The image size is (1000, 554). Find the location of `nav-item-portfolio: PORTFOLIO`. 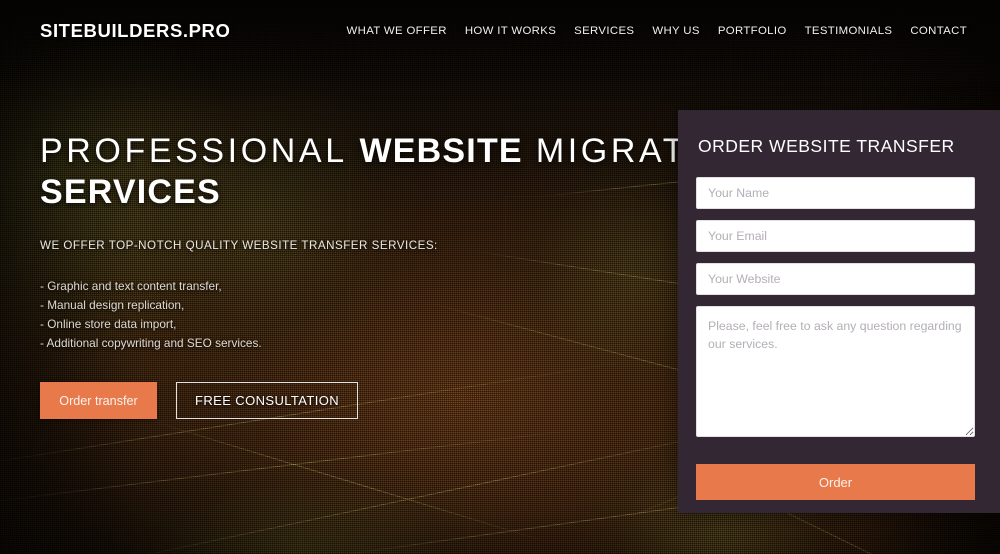

nav-item-portfolio: PORTFOLIO is located at coordinates (752, 31).